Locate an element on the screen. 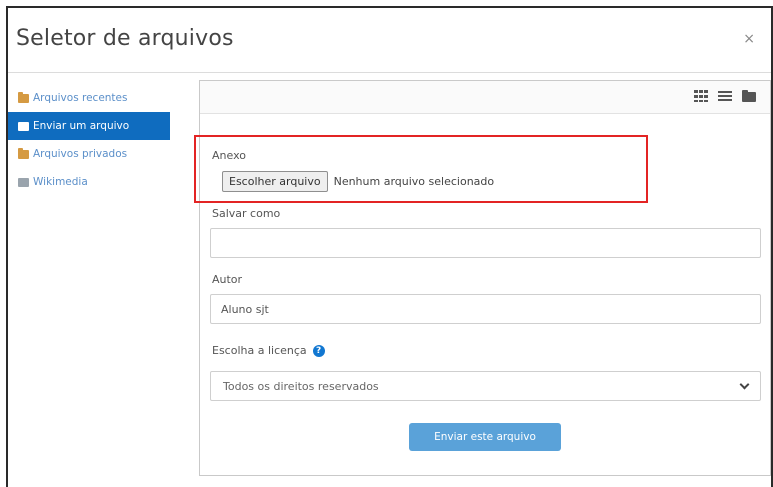 The width and height of the screenshot is (773, 487). save-as-label: Salvar como is located at coordinates (246, 213).